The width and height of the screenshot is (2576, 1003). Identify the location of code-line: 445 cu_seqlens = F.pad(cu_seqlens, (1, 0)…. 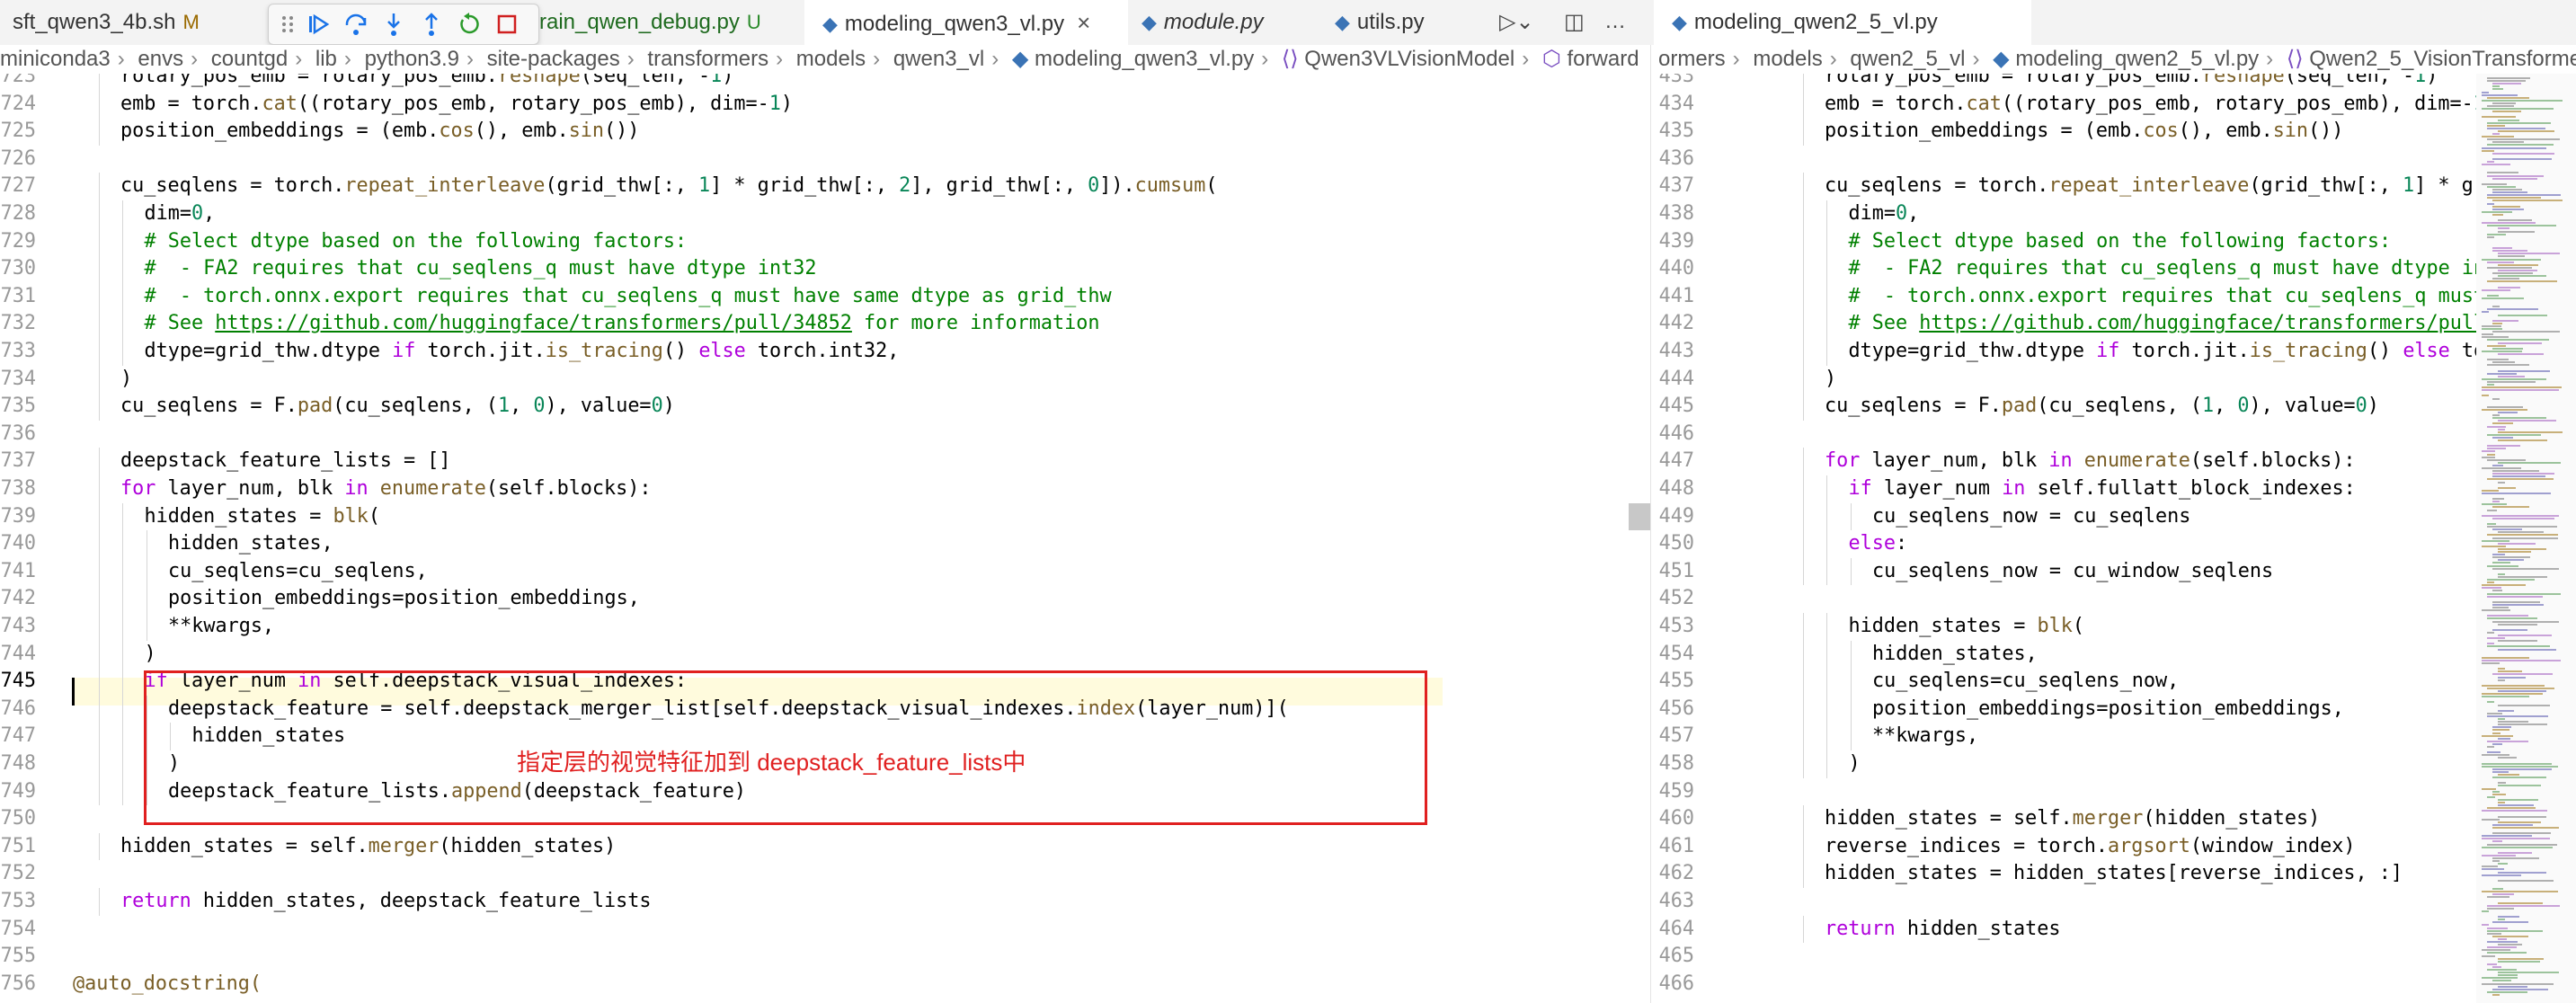
(2063, 407).